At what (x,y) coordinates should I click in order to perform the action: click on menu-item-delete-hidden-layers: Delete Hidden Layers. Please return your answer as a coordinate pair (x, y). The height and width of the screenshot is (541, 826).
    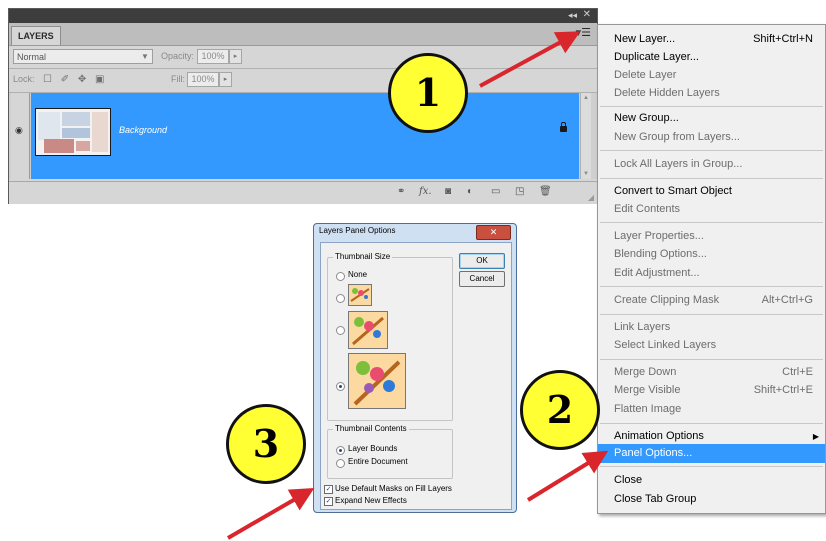
    Looking at the image, I should click on (711, 93).